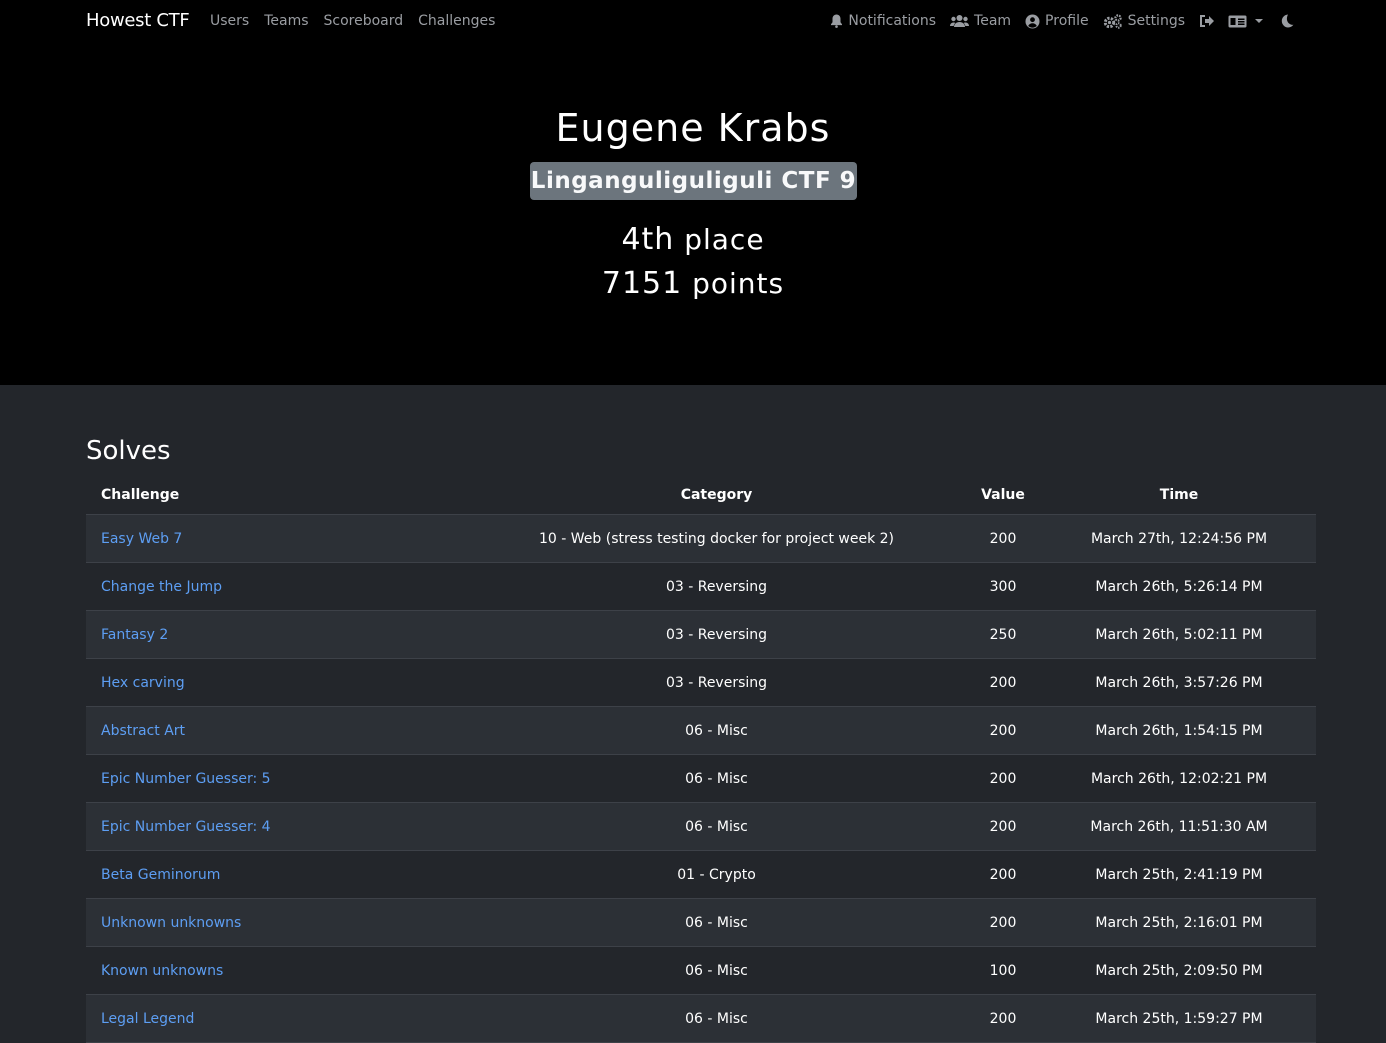 The height and width of the screenshot is (1043, 1386). I want to click on challenge-link: Change the Jump, so click(161, 587).